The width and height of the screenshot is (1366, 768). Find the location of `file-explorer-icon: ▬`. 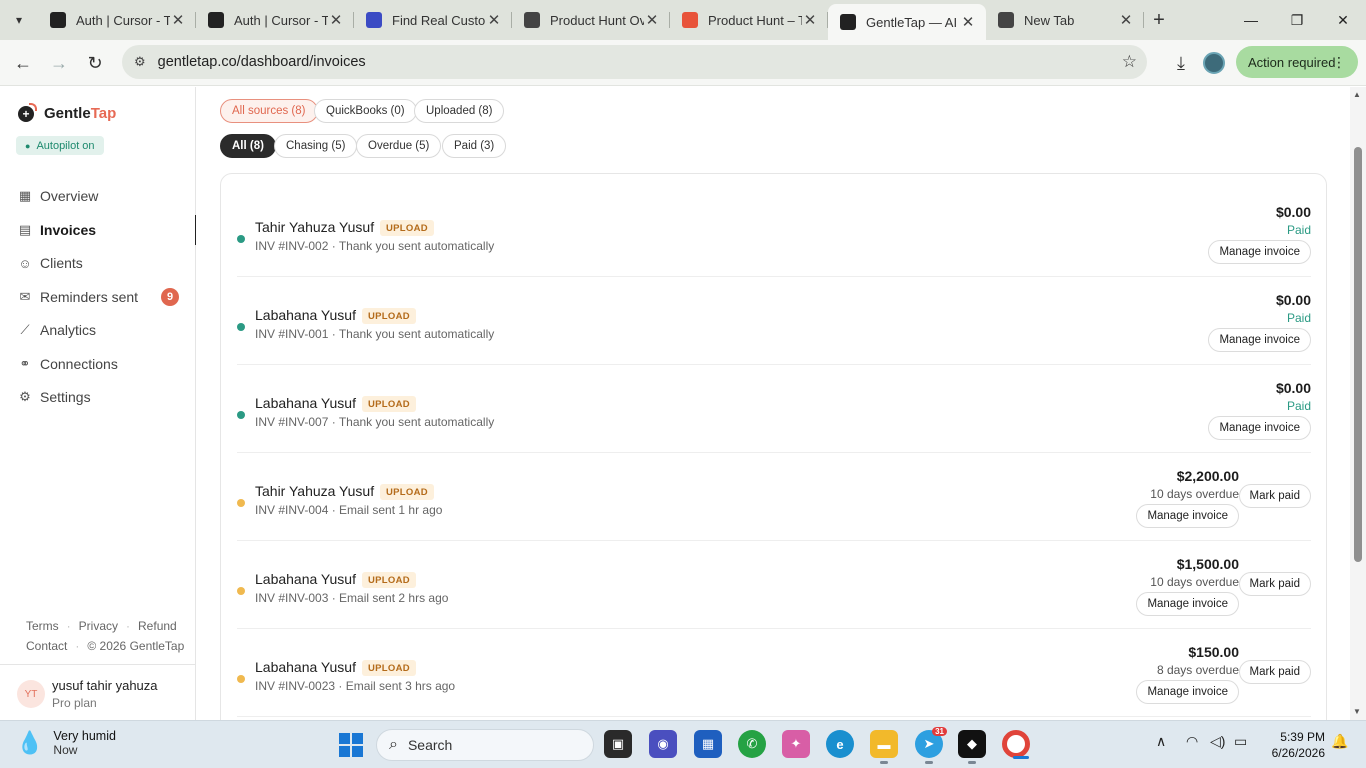

file-explorer-icon: ▬ is located at coordinates (884, 747).